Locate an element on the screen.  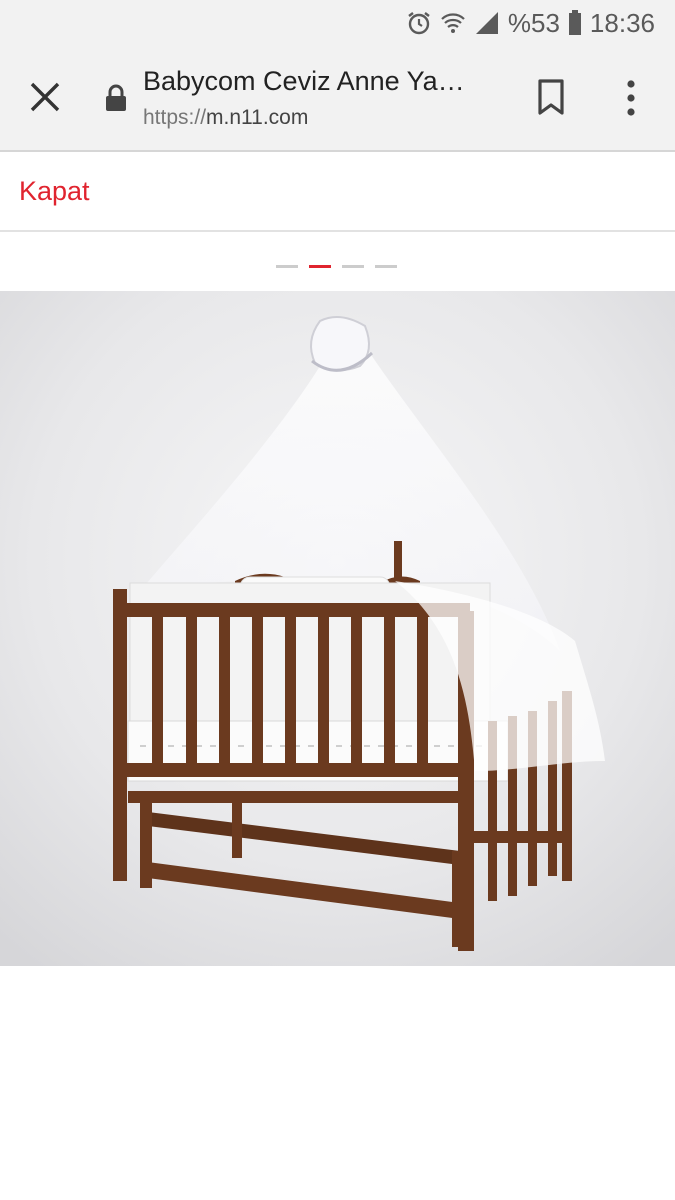
close-icon is located at coordinates (45, 97).